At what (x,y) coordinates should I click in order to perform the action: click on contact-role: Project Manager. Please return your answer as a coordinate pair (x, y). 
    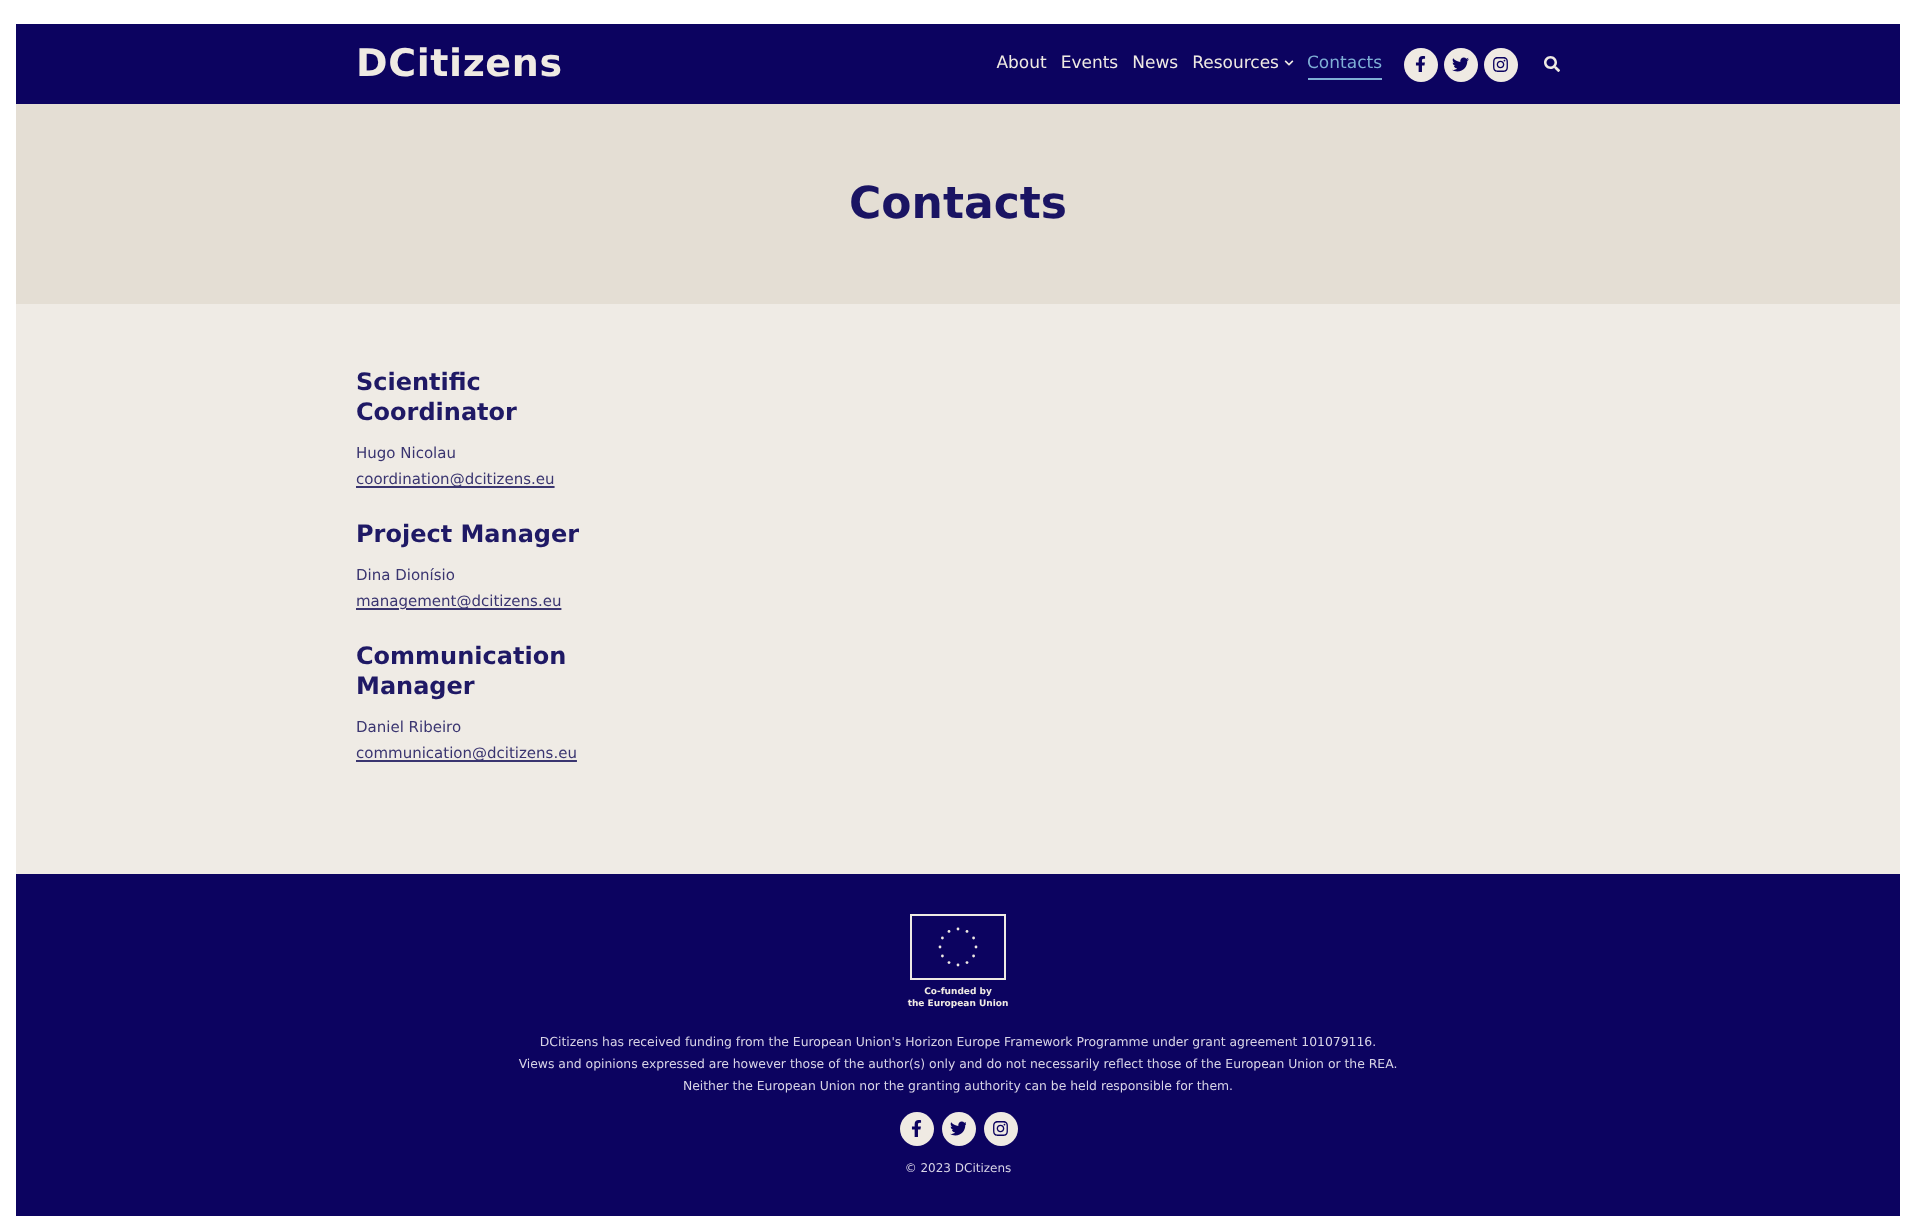
    Looking at the image, I should click on (469, 535).